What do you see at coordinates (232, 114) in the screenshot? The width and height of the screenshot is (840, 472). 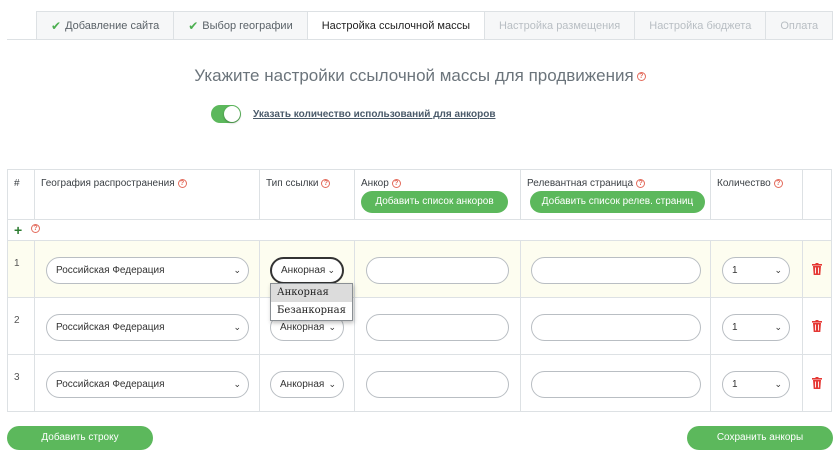 I see `toggle-knob` at bounding box center [232, 114].